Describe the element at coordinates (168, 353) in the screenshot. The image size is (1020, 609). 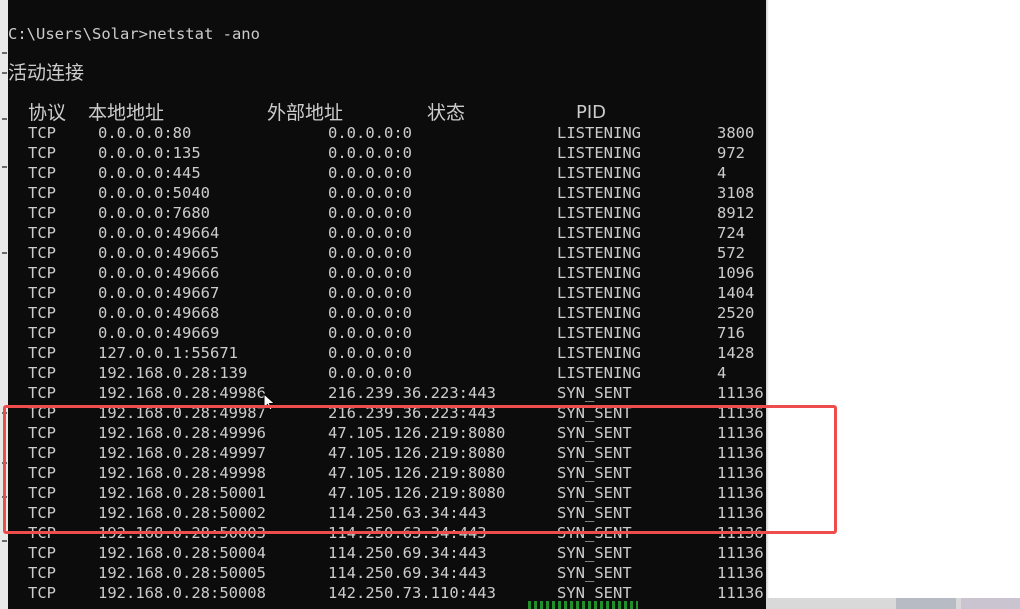
I see `row-local-address: 127.0.0.1:55671` at that location.